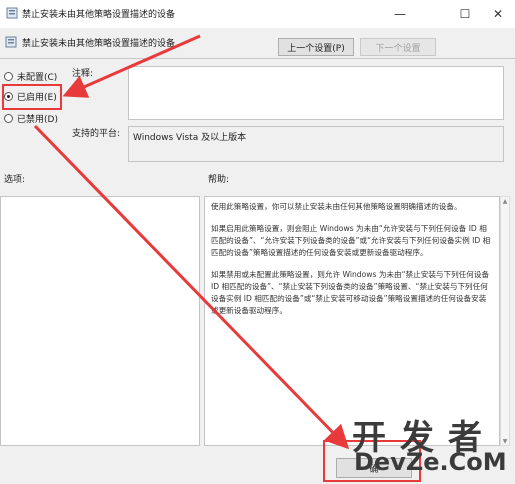  What do you see at coordinates (37, 119) in the screenshot?
I see `radio-label: 已禁用(D)` at bounding box center [37, 119].